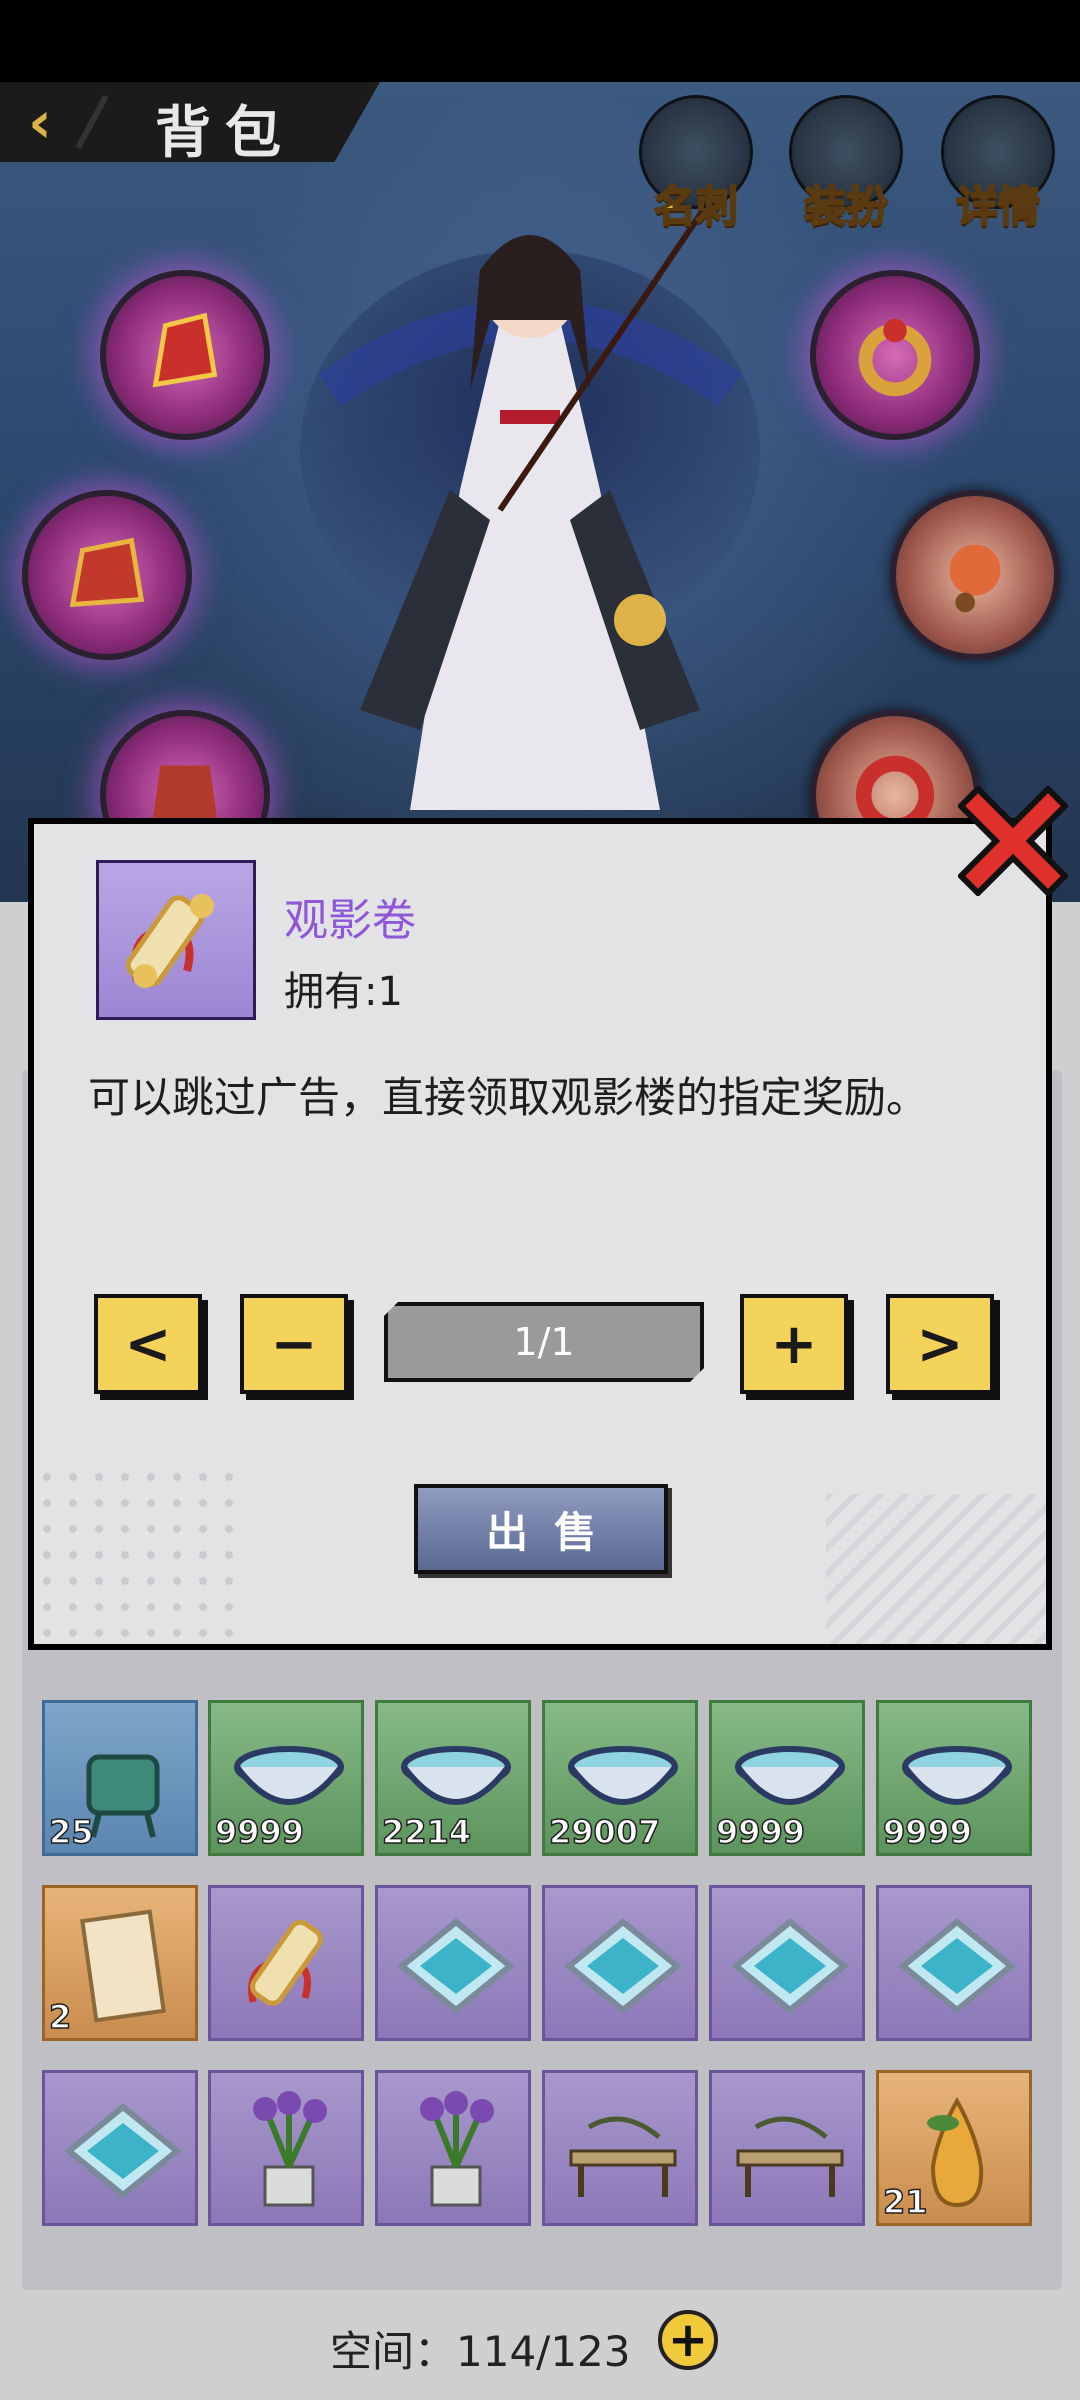  Describe the element at coordinates (936, 1569) in the screenshot. I see `dialog-stripes` at that location.